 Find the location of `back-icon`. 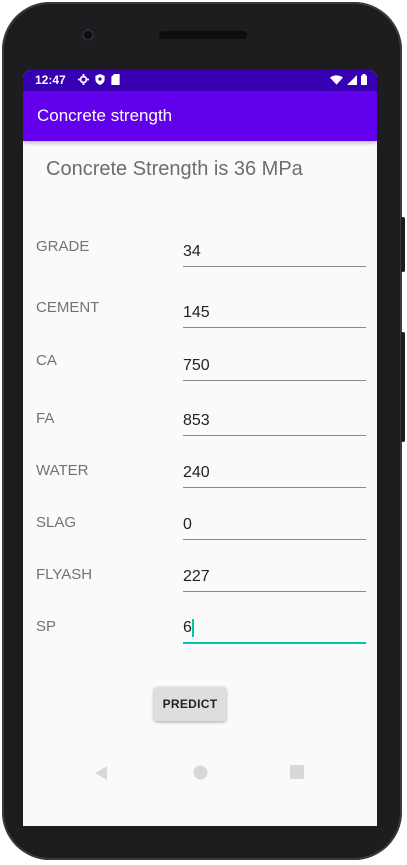

back-icon is located at coordinates (101, 775).